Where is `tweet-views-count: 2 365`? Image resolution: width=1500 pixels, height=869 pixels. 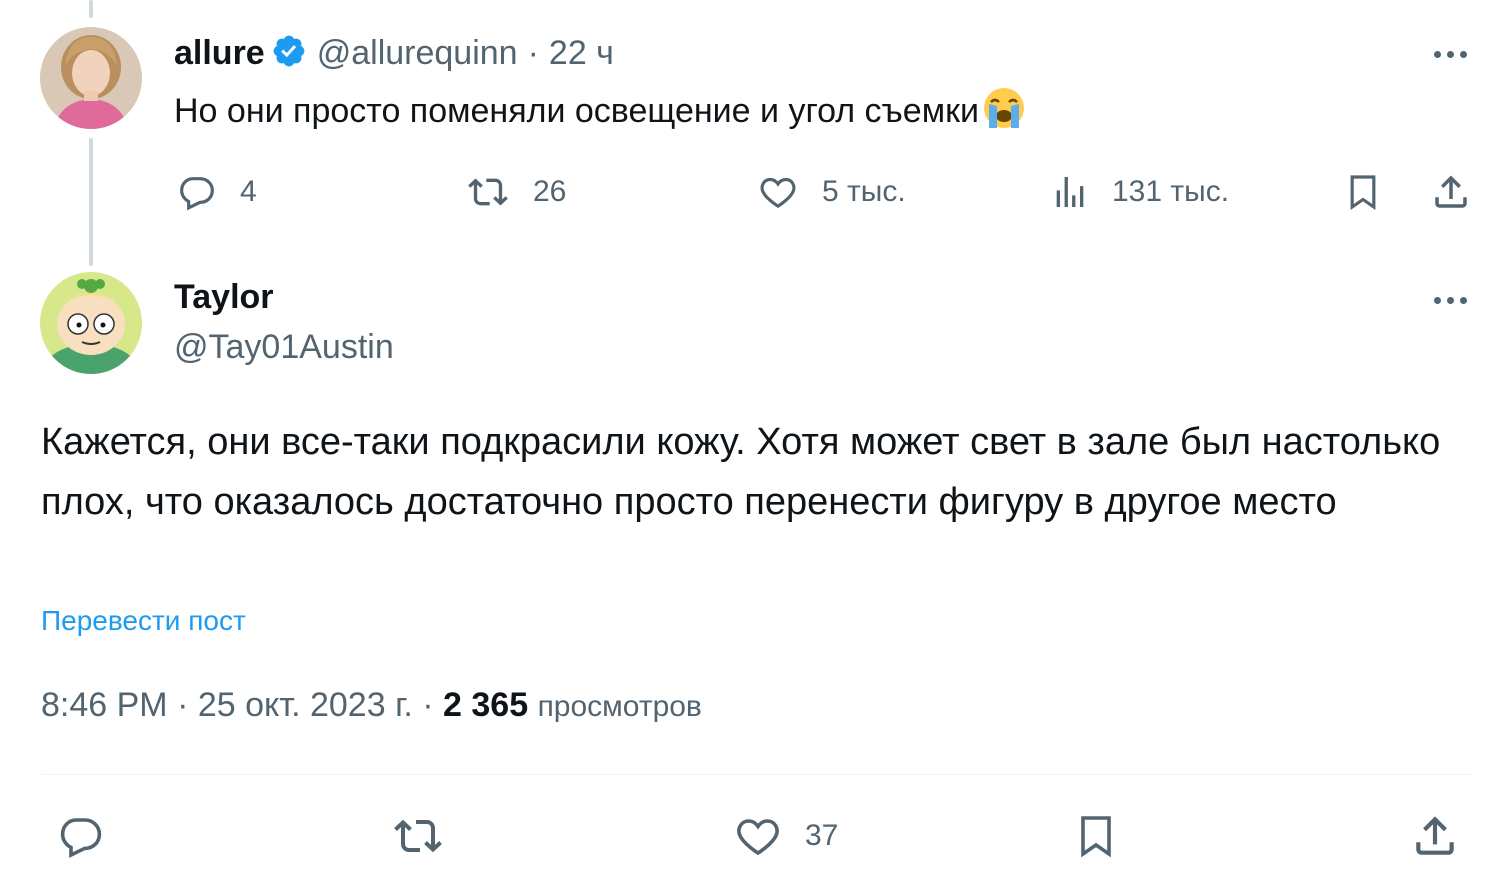
tweet-views-count: 2 365 is located at coordinates (486, 705).